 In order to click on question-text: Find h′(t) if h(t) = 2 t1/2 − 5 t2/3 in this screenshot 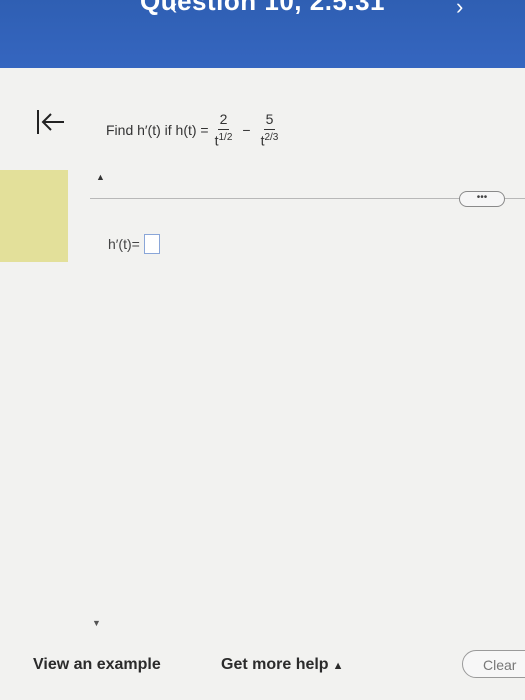, I will do `click(195, 130)`.